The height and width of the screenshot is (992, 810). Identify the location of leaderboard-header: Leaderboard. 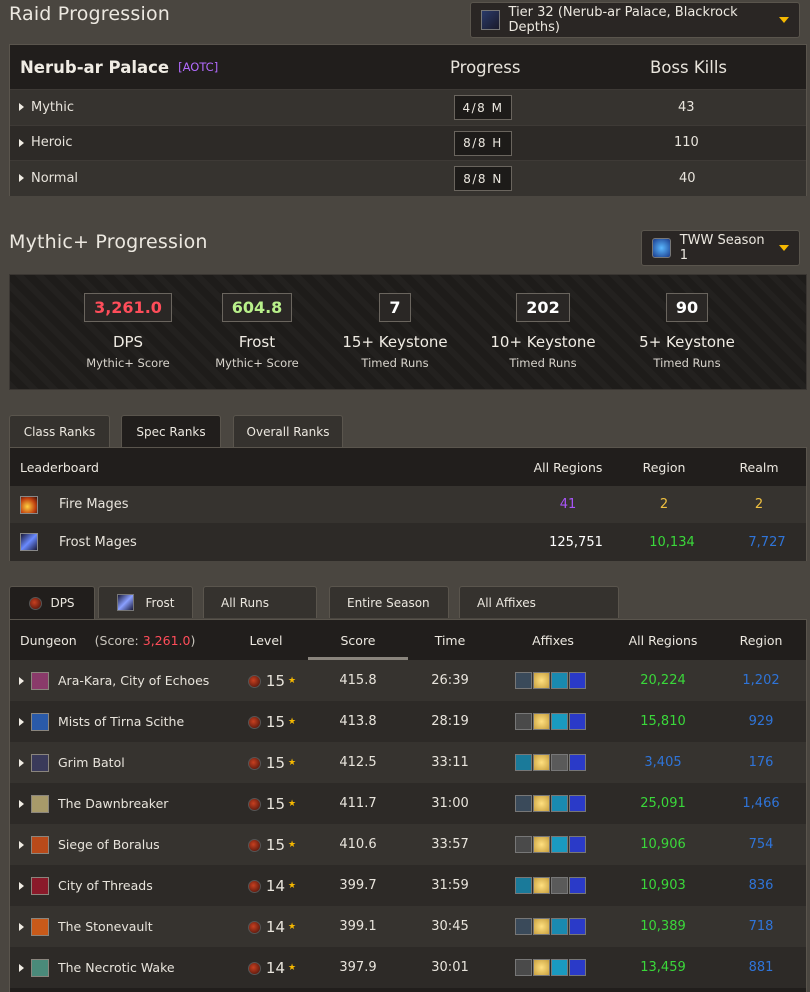
(59, 467).